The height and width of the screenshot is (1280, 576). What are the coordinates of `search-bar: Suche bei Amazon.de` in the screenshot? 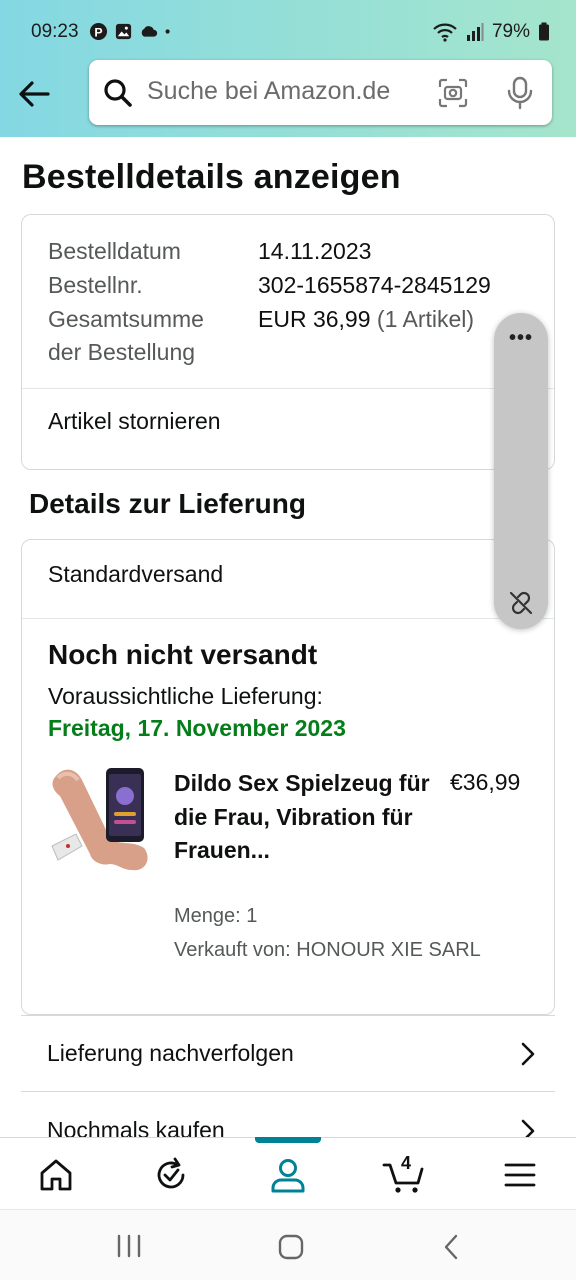 It's located at (320, 92).